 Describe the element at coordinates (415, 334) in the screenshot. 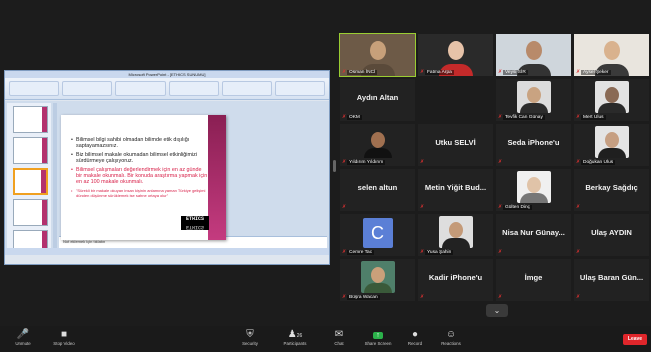

I see `record-icon: ●` at that location.